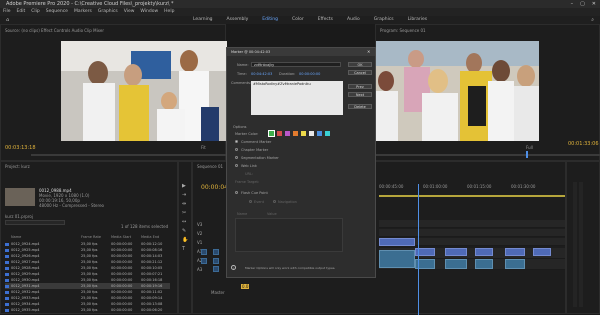 The width and height of the screenshot is (600, 315). Describe the element at coordinates (185, 222) in the screenshot. I see `slip-tool-icon: ↔` at that location.